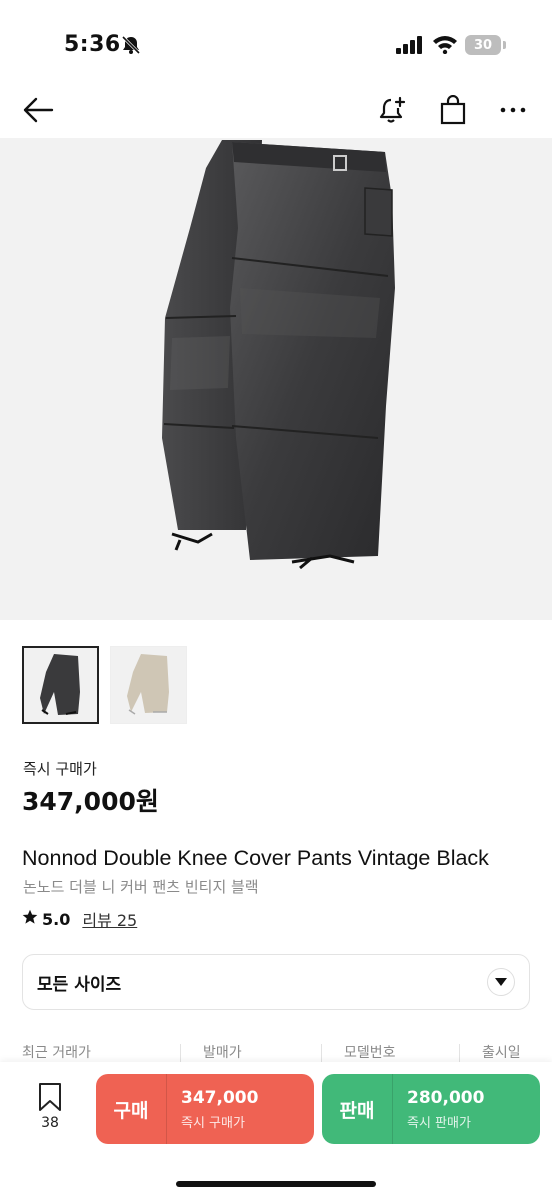 This screenshot has width=552, height=1200. What do you see at coordinates (276, 1184) in the screenshot?
I see `home-indicator` at bounding box center [276, 1184].